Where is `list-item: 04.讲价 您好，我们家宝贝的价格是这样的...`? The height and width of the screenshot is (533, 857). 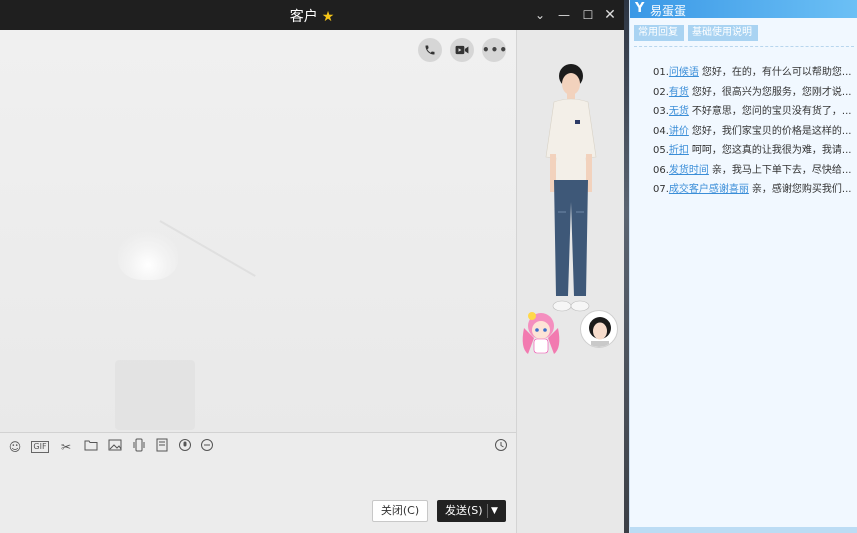
list-item: 04.讲价 您好，我们家宝贝的价格是这样的... is located at coordinates (753, 135).